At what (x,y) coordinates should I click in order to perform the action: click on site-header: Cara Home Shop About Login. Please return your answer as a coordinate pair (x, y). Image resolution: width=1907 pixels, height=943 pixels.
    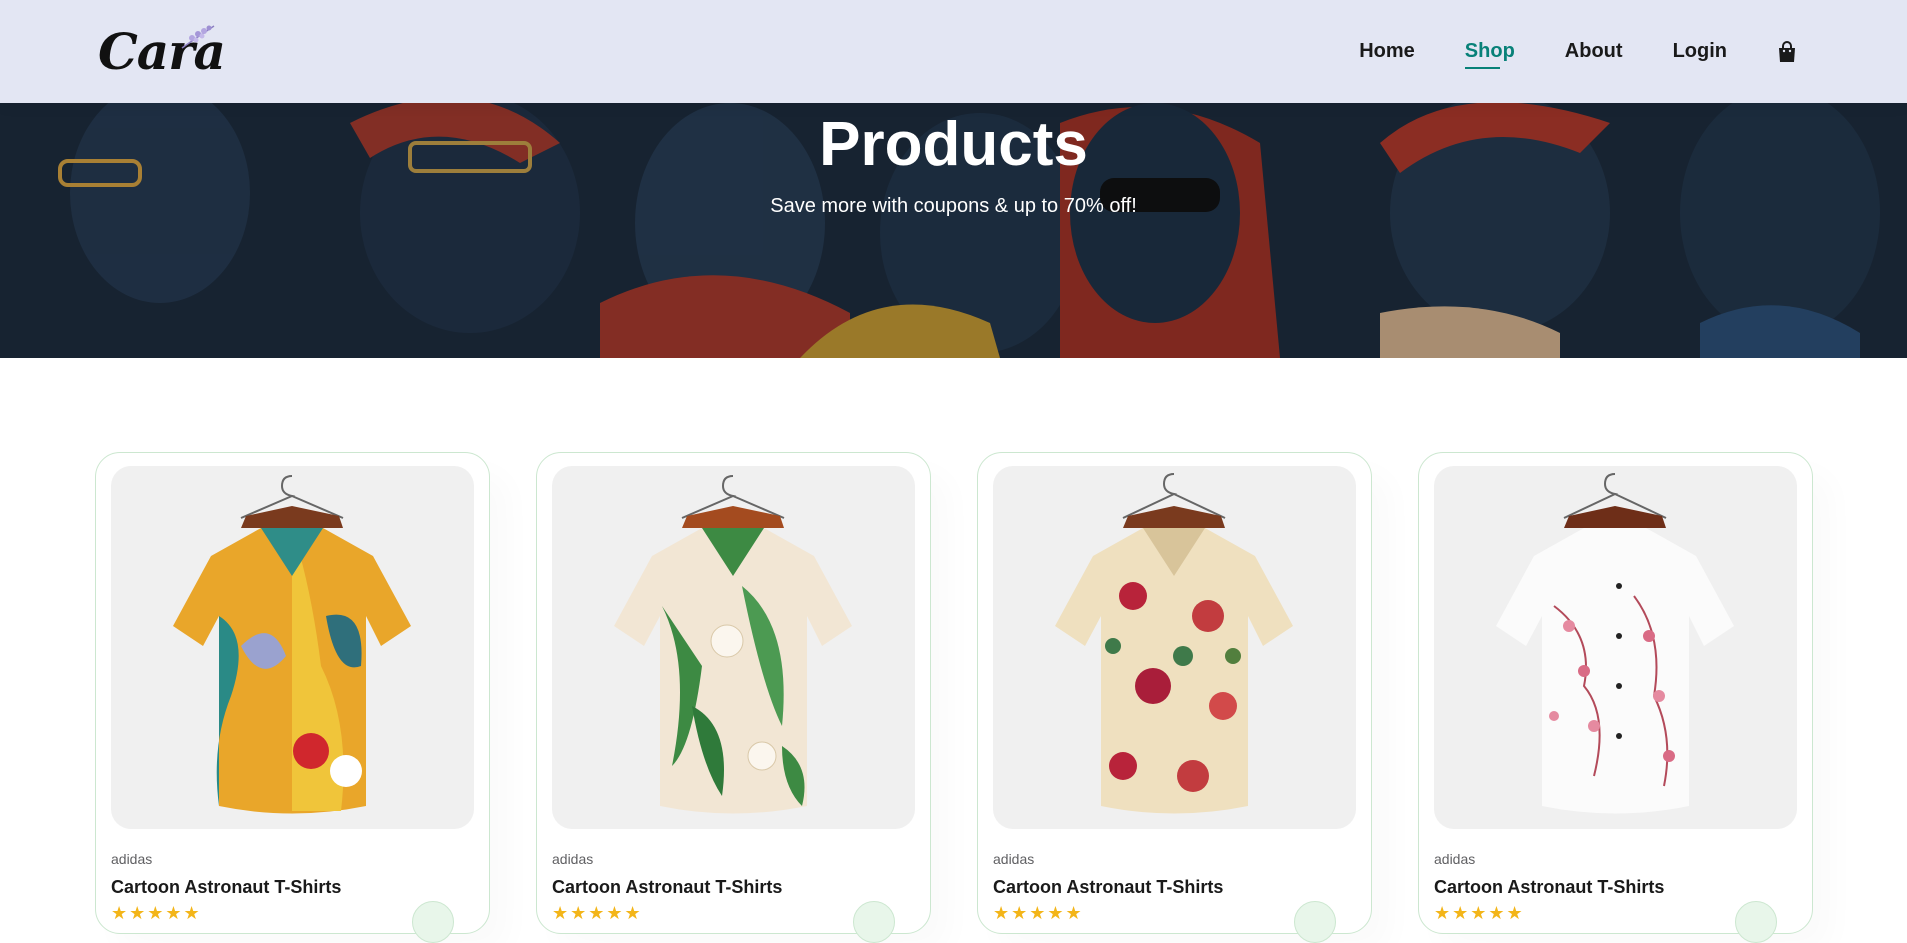
    Looking at the image, I should click on (953, 51).